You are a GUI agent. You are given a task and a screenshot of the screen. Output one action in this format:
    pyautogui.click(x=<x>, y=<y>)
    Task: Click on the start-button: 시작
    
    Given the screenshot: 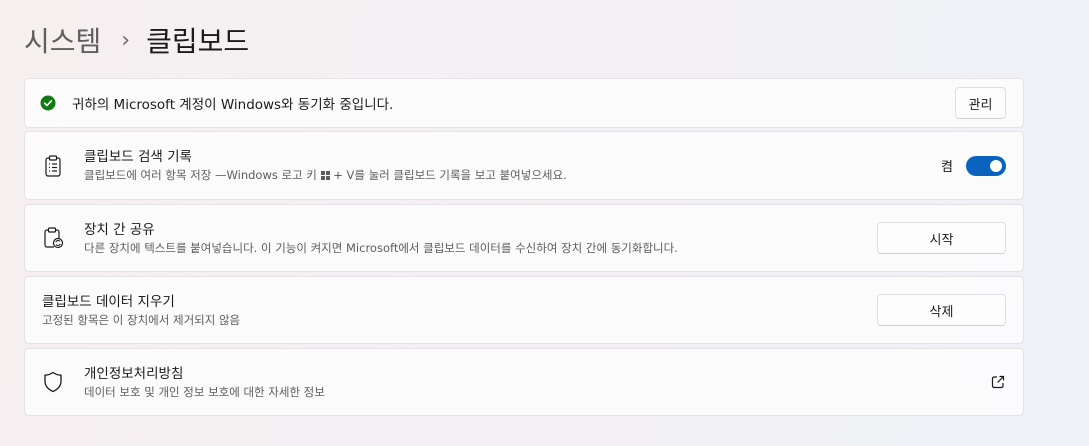 What is the action you would take?
    pyautogui.click(x=941, y=238)
    